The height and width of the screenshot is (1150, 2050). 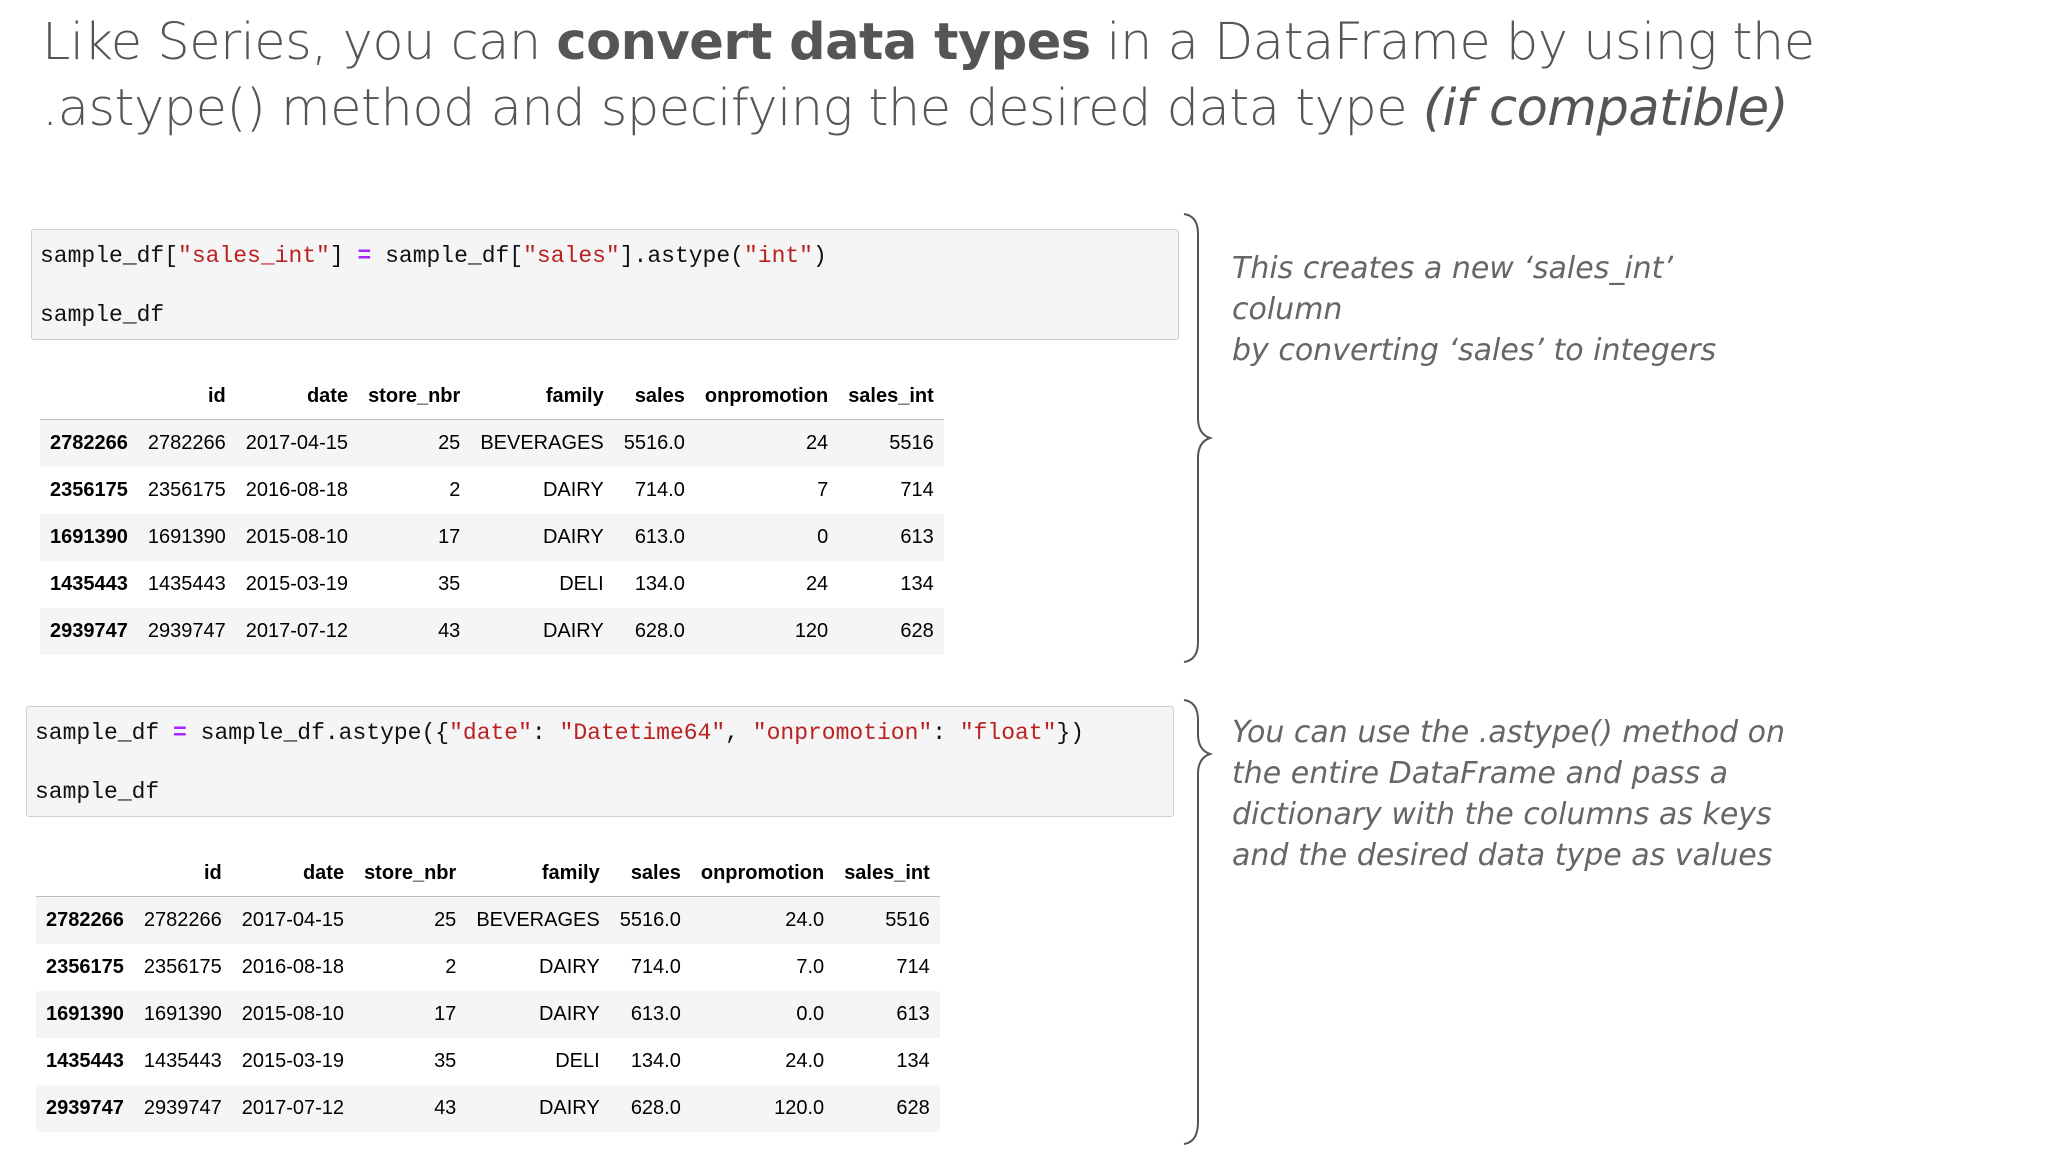 I want to click on code-string: "sales_int", so click(x=254, y=256).